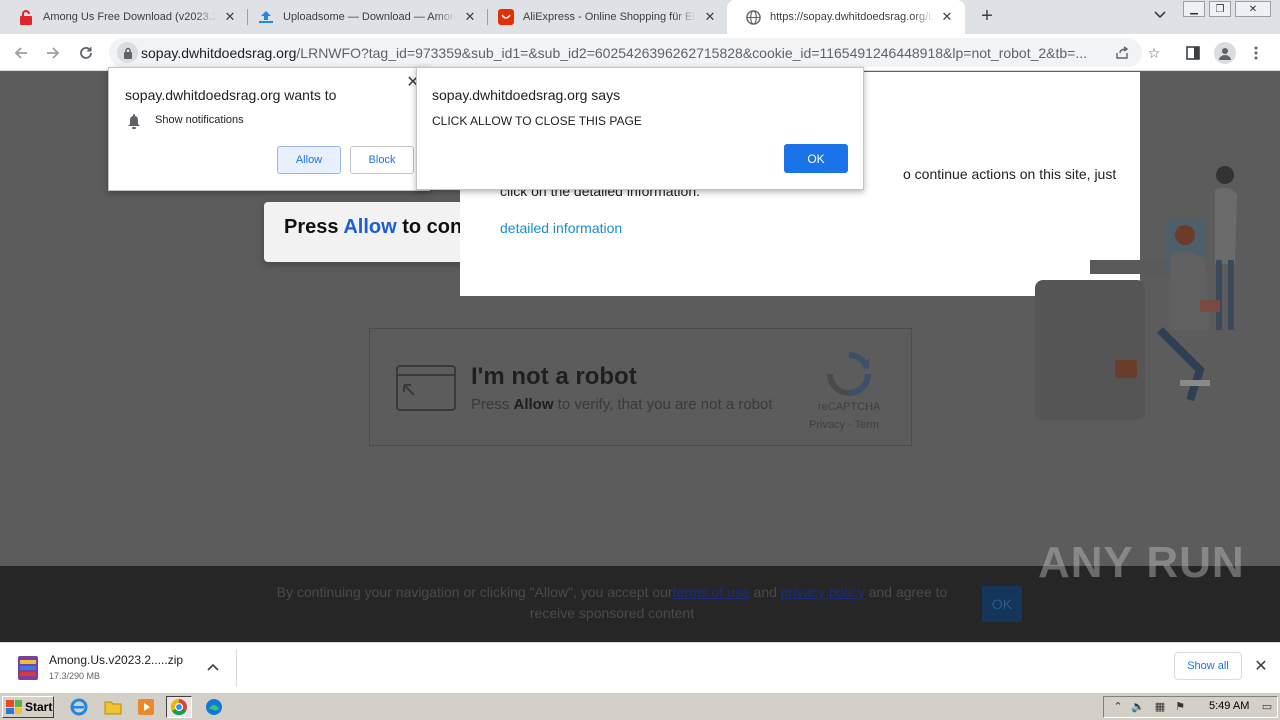 The height and width of the screenshot is (720, 1280). Describe the element at coordinates (113, 707) in the screenshot. I see `file-explorer-icon` at that location.